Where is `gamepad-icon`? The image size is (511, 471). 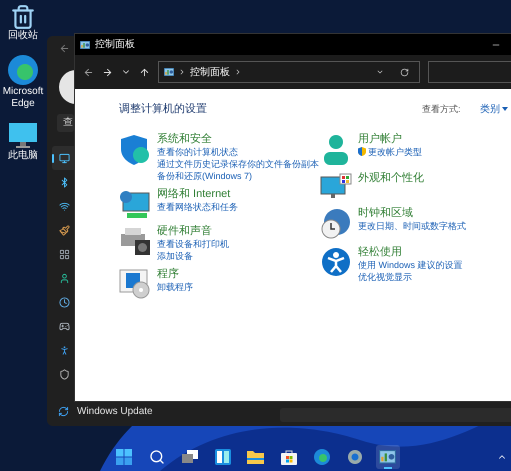 gamepad-icon is located at coordinates (64, 326).